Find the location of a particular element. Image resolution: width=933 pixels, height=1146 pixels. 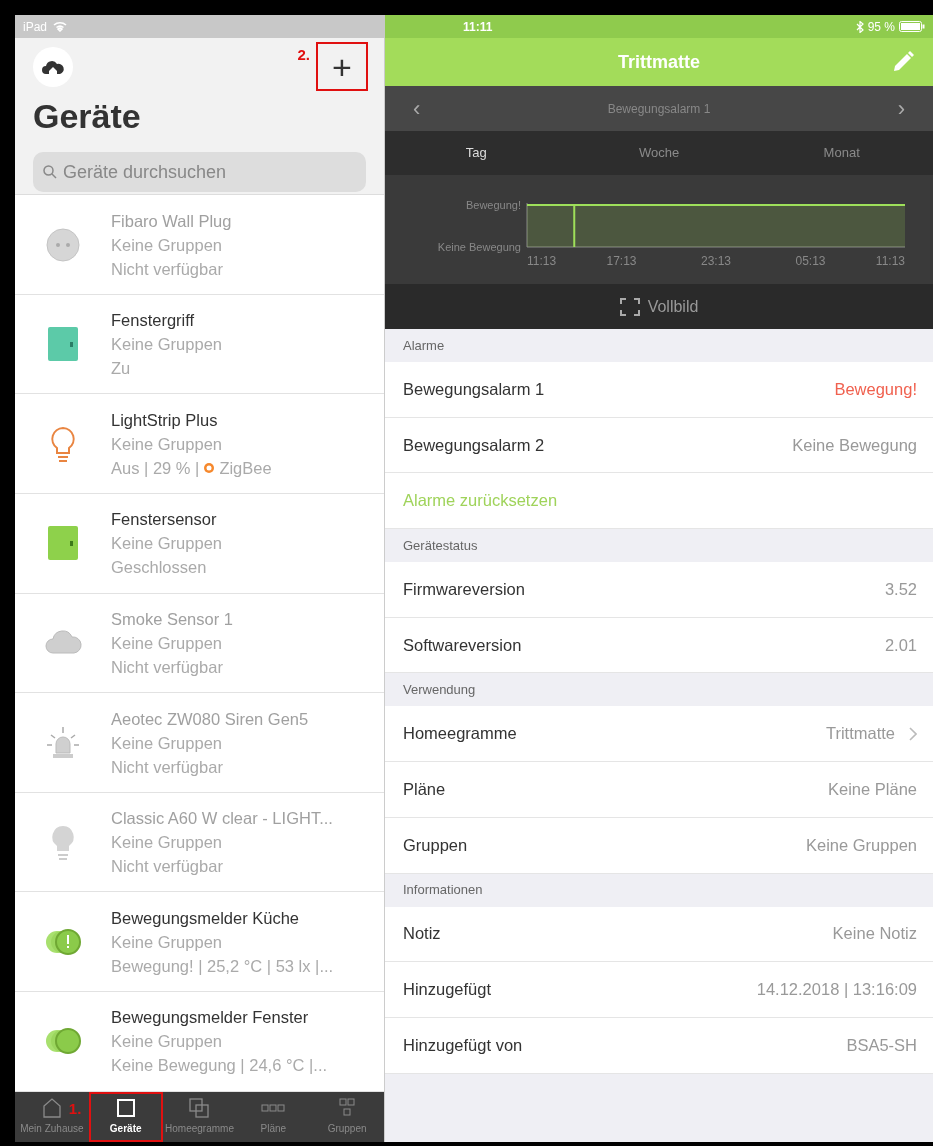

y-axis-label: Keine Bewegung is located at coordinates (479, 247).